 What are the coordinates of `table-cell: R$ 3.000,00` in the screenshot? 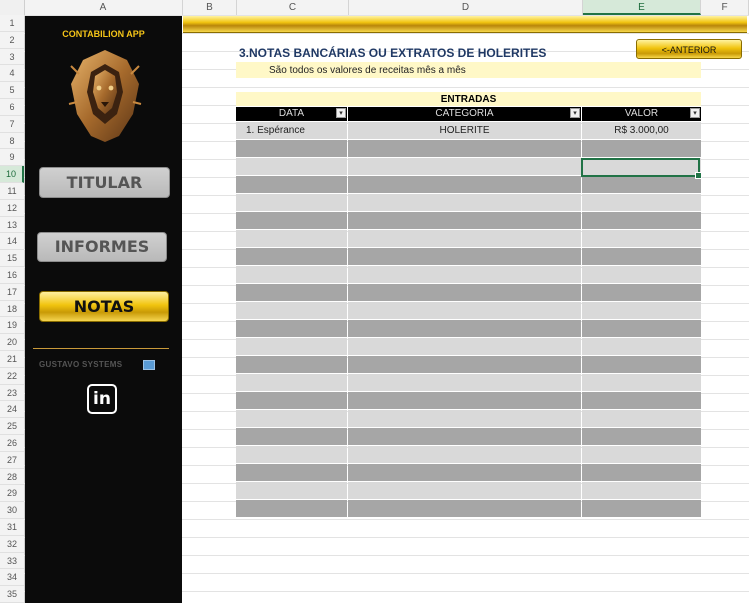 It's located at (641, 130).